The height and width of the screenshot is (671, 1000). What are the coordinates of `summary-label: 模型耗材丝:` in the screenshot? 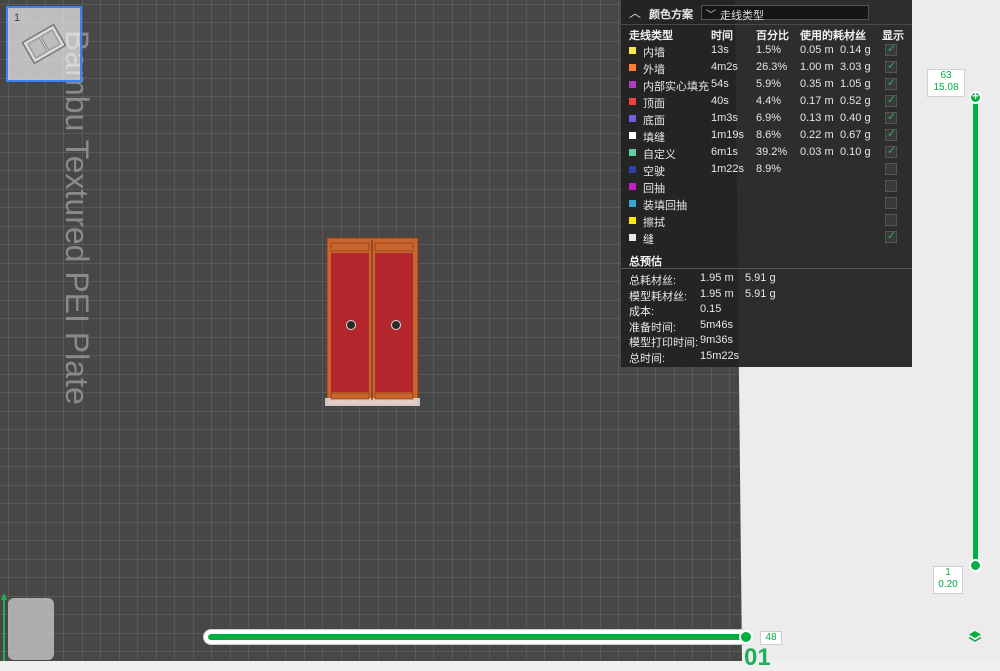 It's located at (658, 296).